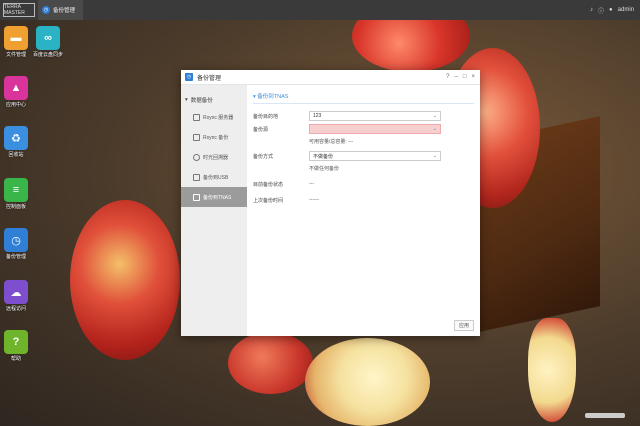 This screenshot has height=426, width=640. I want to click on last-time-label: 上次备份时间, so click(268, 200).